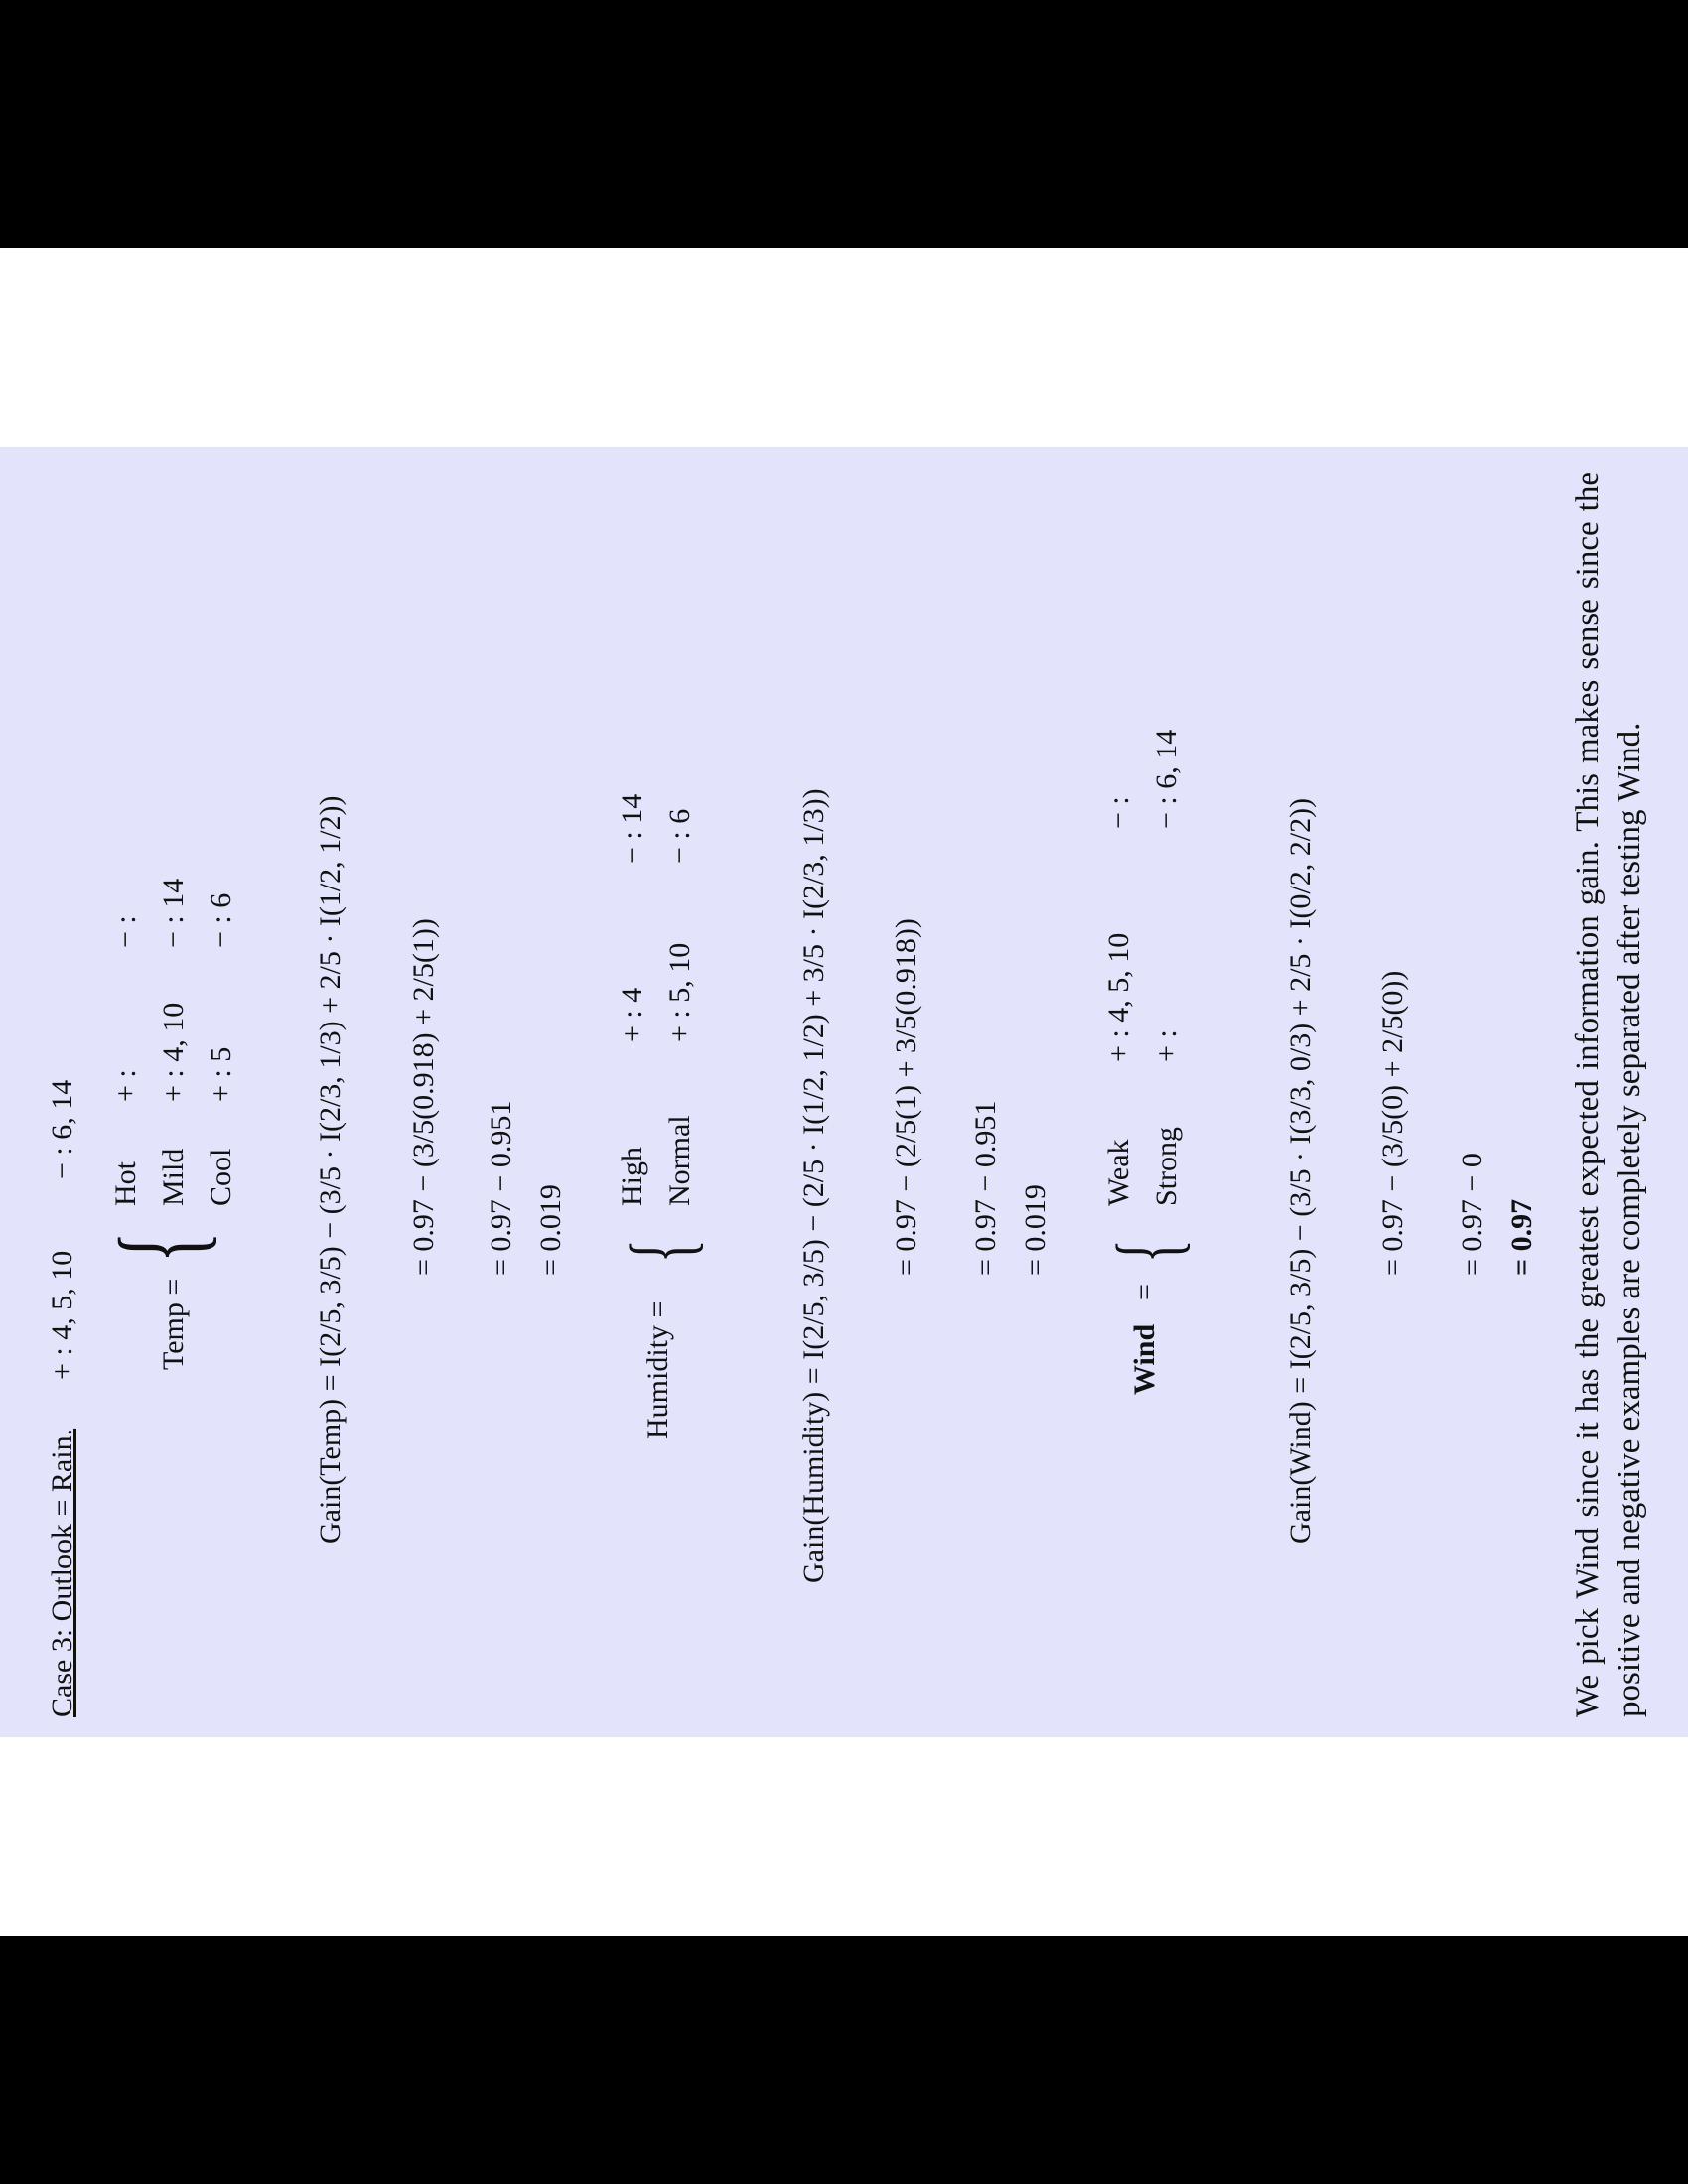  Describe the element at coordinates (62, 1129) in the screenshot. I see `case-negative: − : 6, 14` at that location.